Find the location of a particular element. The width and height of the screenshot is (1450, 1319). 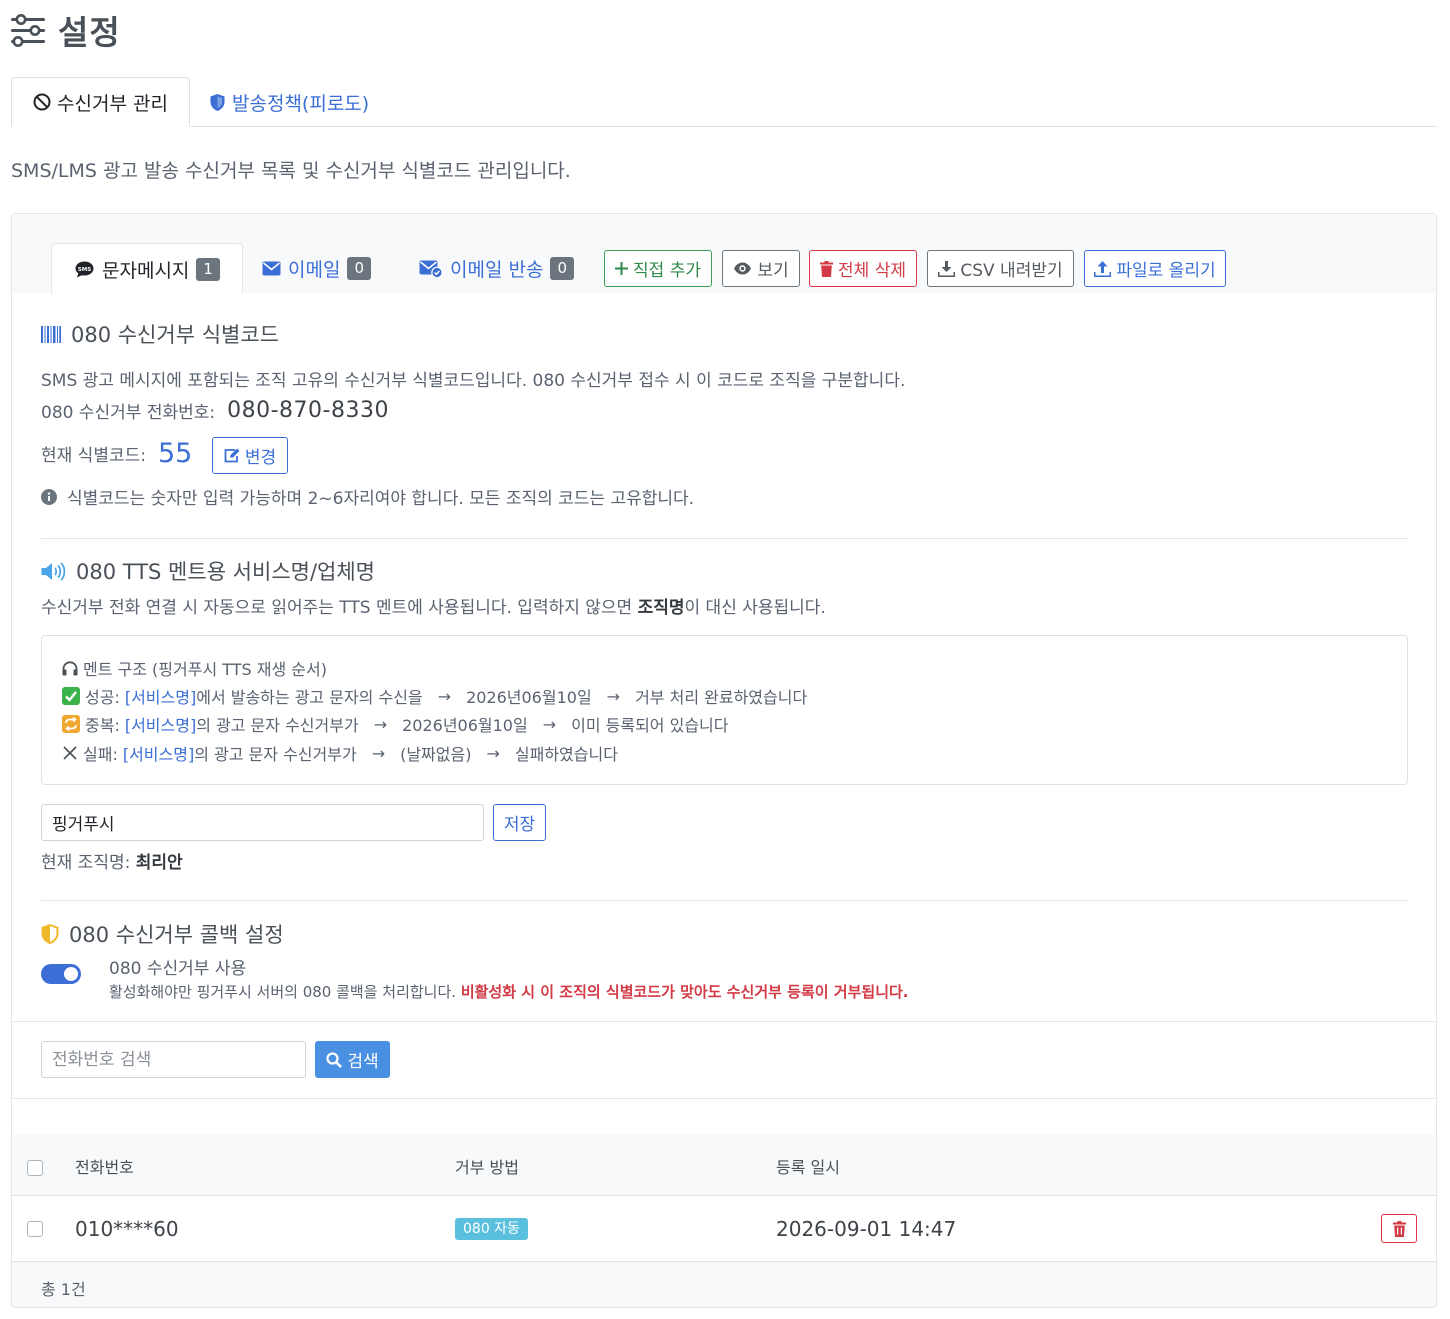

total-count: 총 1건 is located at coordinates (63, 1289).